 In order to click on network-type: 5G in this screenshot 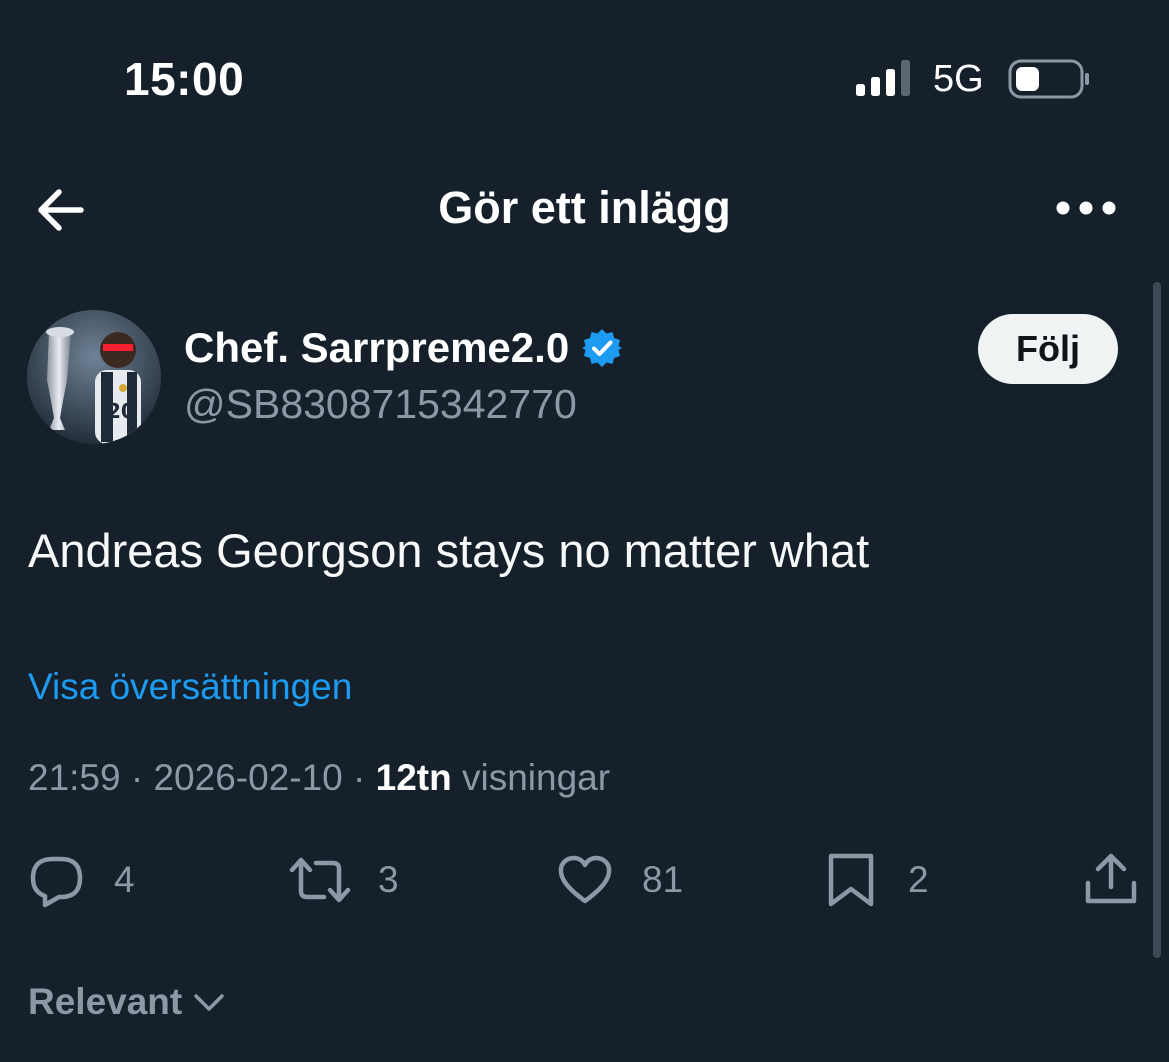, I will do `click(958, 79)`.